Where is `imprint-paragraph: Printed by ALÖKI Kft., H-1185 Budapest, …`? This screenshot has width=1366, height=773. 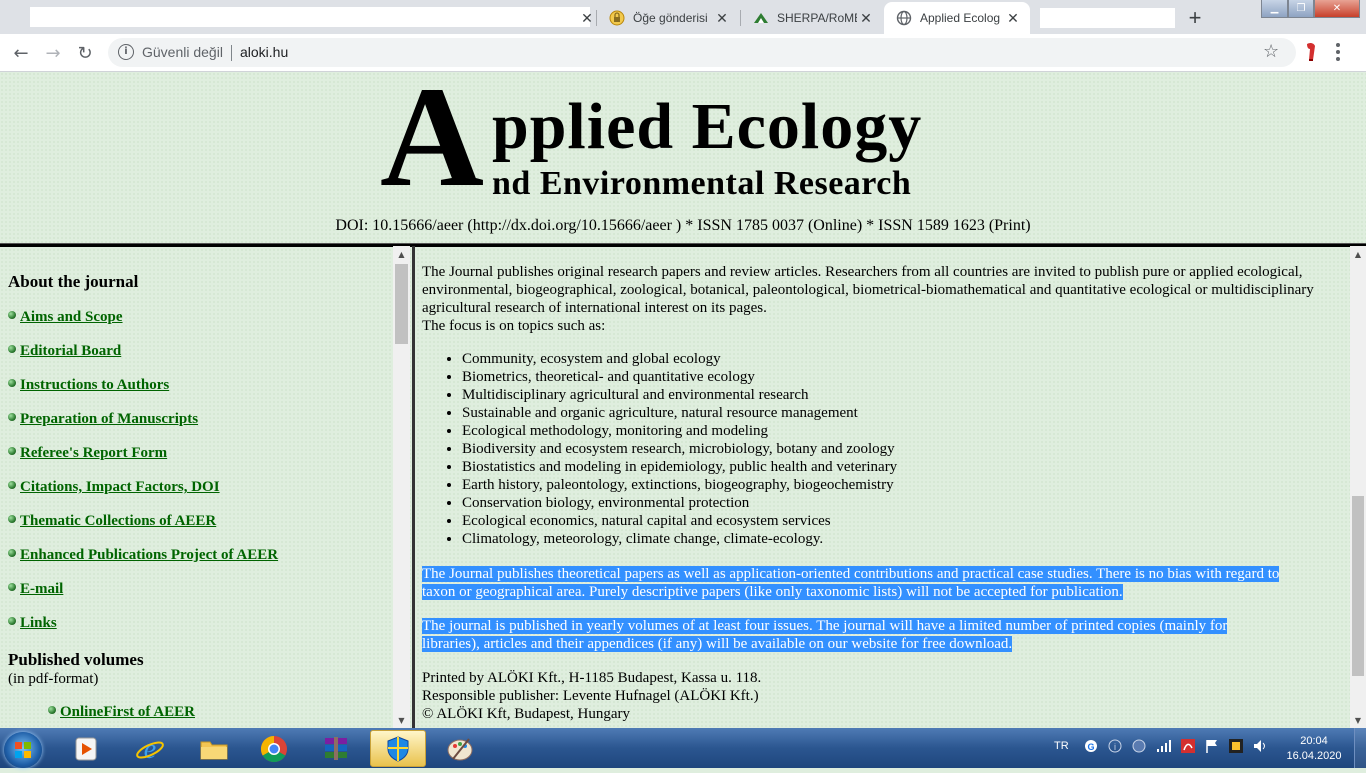
imprint-paragraph: Printed by ALÖKI Kft., H-1185 Budapest, … is located at coordinates (883, 696).